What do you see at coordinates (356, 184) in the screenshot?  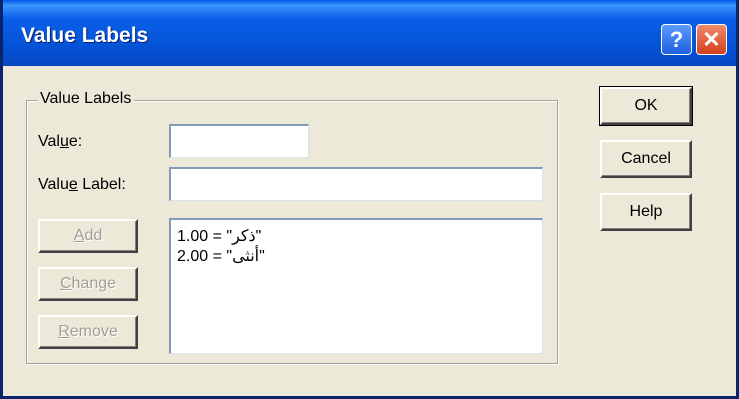 I see `value-label-input` at bounding box center [356, 184].